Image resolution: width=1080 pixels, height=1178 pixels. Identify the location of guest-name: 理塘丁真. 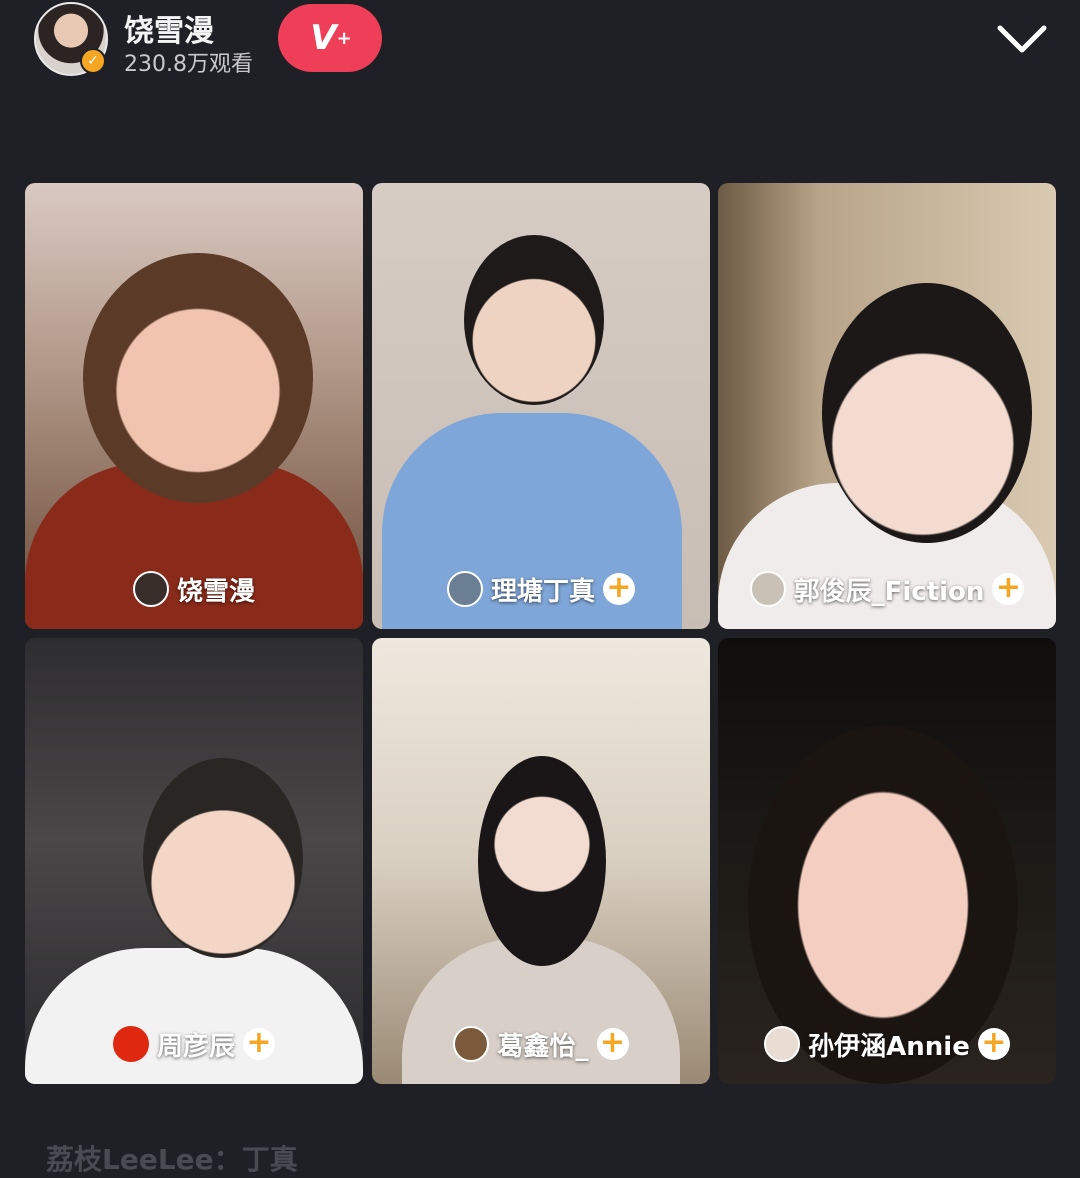
(543, 589).